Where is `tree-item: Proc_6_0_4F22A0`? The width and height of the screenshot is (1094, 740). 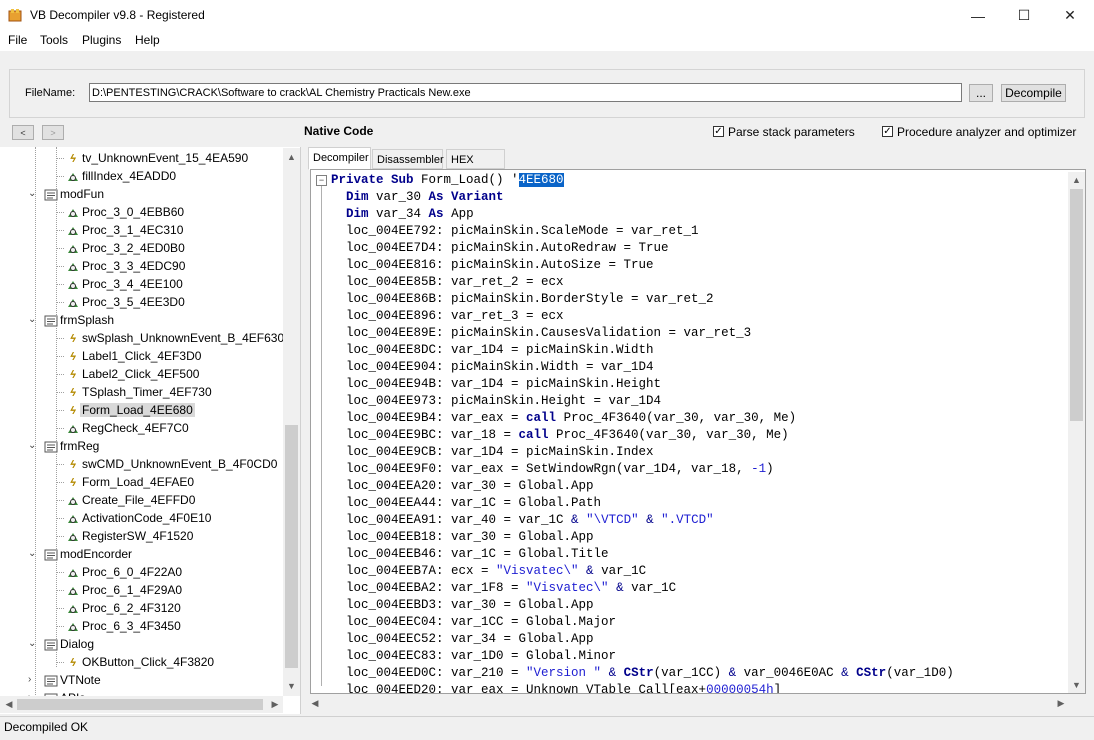 tree-item: Proc_6_0_4F22A0 is located at coordinates (125, 572).